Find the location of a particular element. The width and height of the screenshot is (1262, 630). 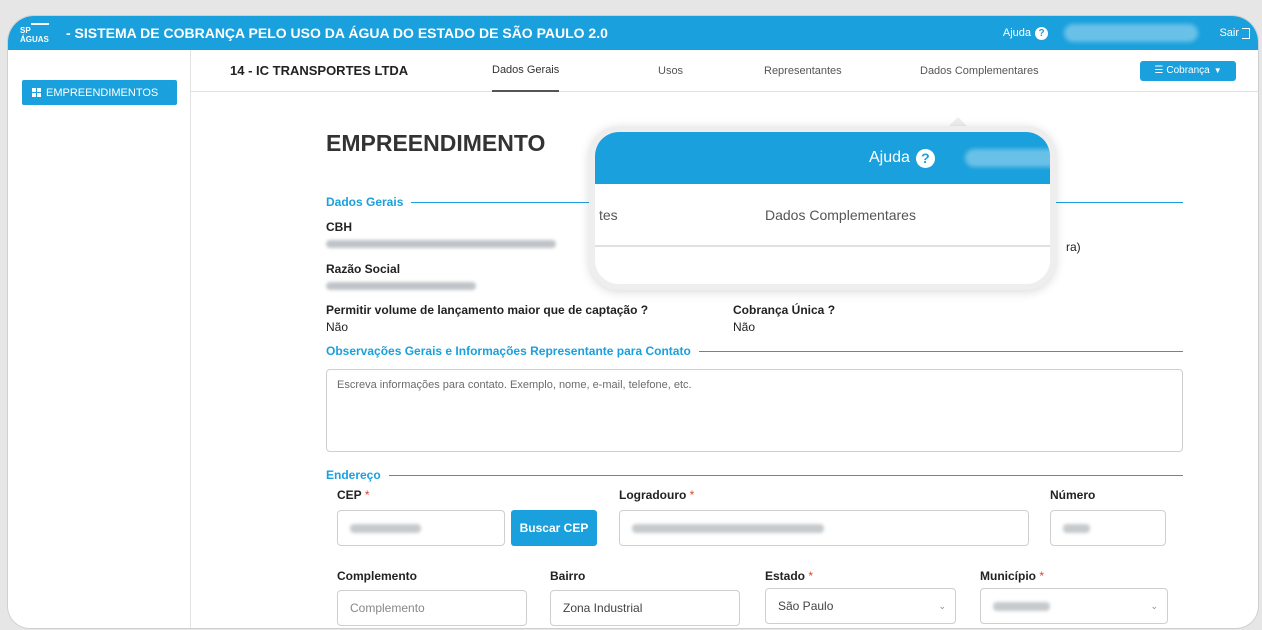

zoom-help-link: Ajuda ? is located at coordinates (902, 158).